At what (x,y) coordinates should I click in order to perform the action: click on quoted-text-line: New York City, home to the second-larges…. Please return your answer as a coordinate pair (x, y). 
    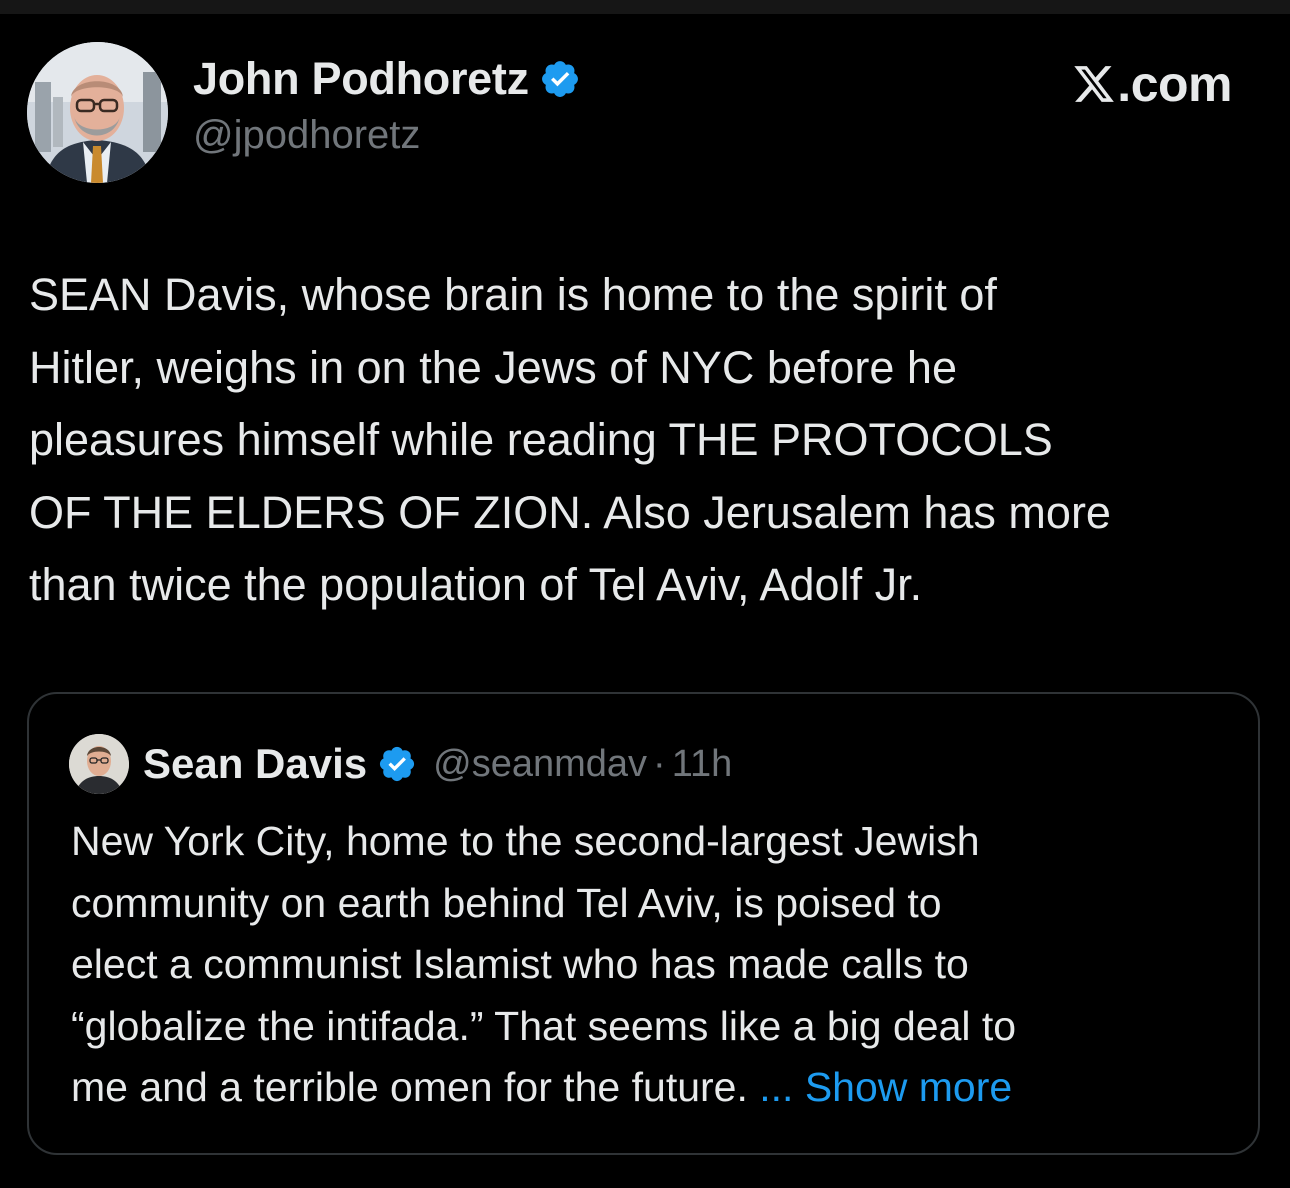
    Looking at the image, I should click on (525, 841).